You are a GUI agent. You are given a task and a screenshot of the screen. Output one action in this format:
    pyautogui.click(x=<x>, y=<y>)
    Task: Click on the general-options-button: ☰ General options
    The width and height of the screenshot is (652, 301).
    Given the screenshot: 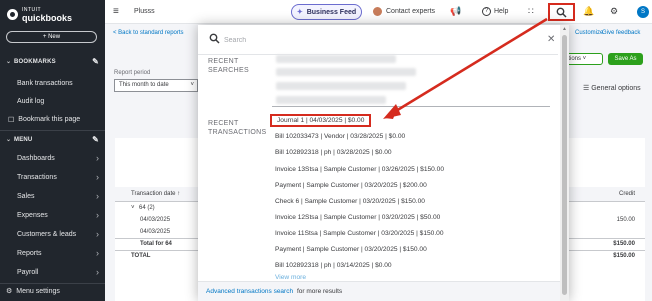 What is the action you would take?
    pyautogui.click(x=612, y=88)
    